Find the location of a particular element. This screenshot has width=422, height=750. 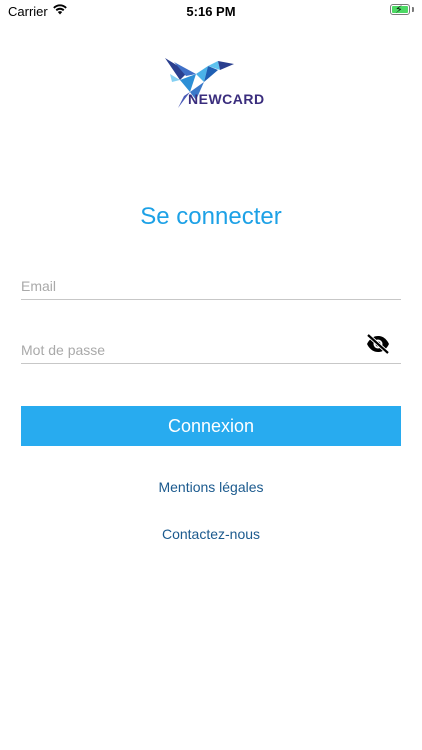

email-field-container is located at coordinates (211, 287).